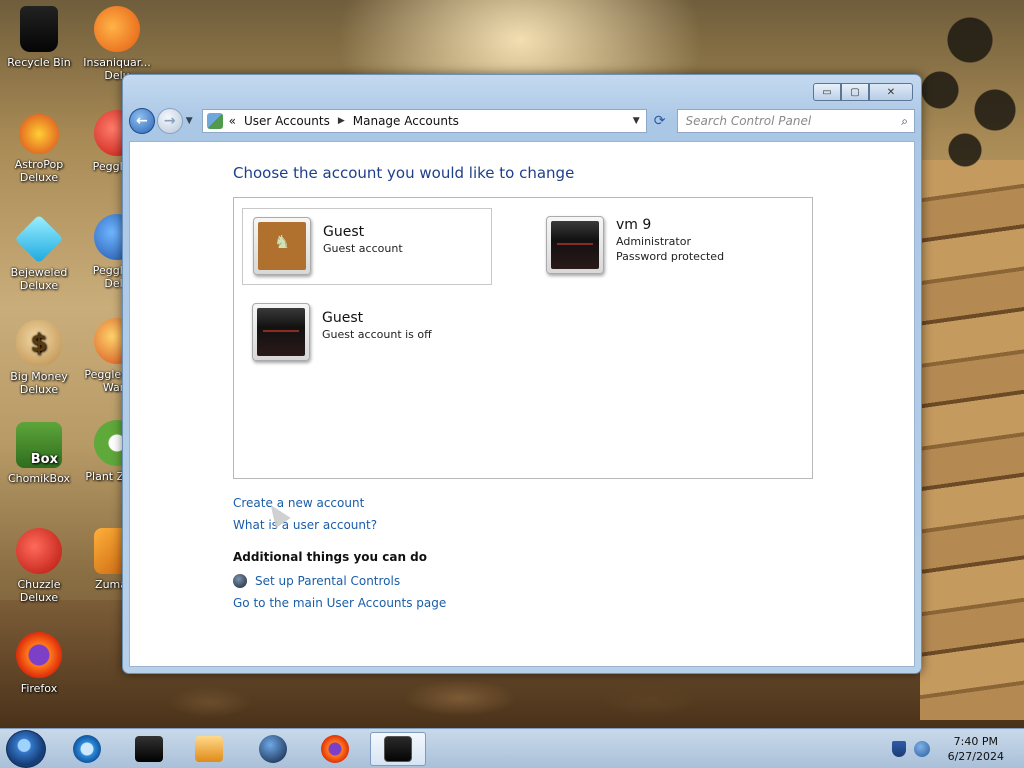 The width and height of the screenshot is (1024, 768). What do you see at coordinates (972, 440) in the screenshot?
I see `desktop-boards` at bounding box center [972, 440].